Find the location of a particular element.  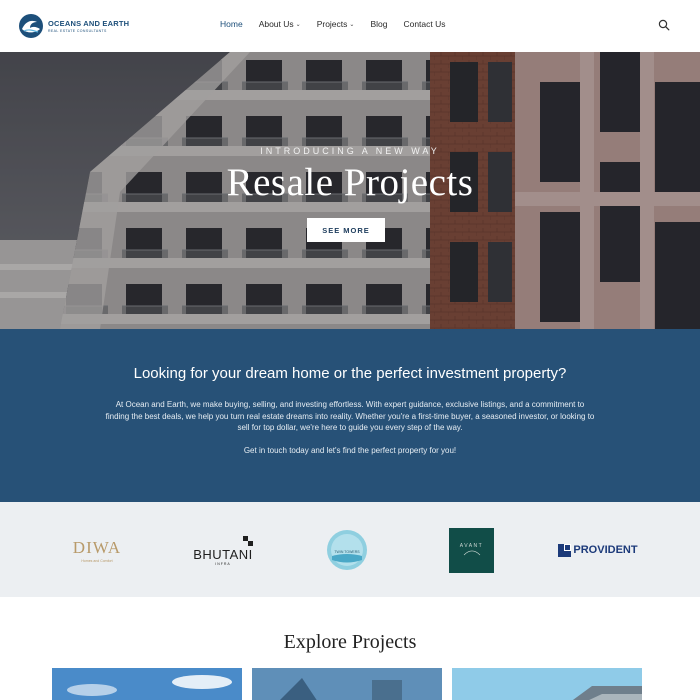

nav-item-projects: Projects ⌄ is located at coordinates (336, 24).